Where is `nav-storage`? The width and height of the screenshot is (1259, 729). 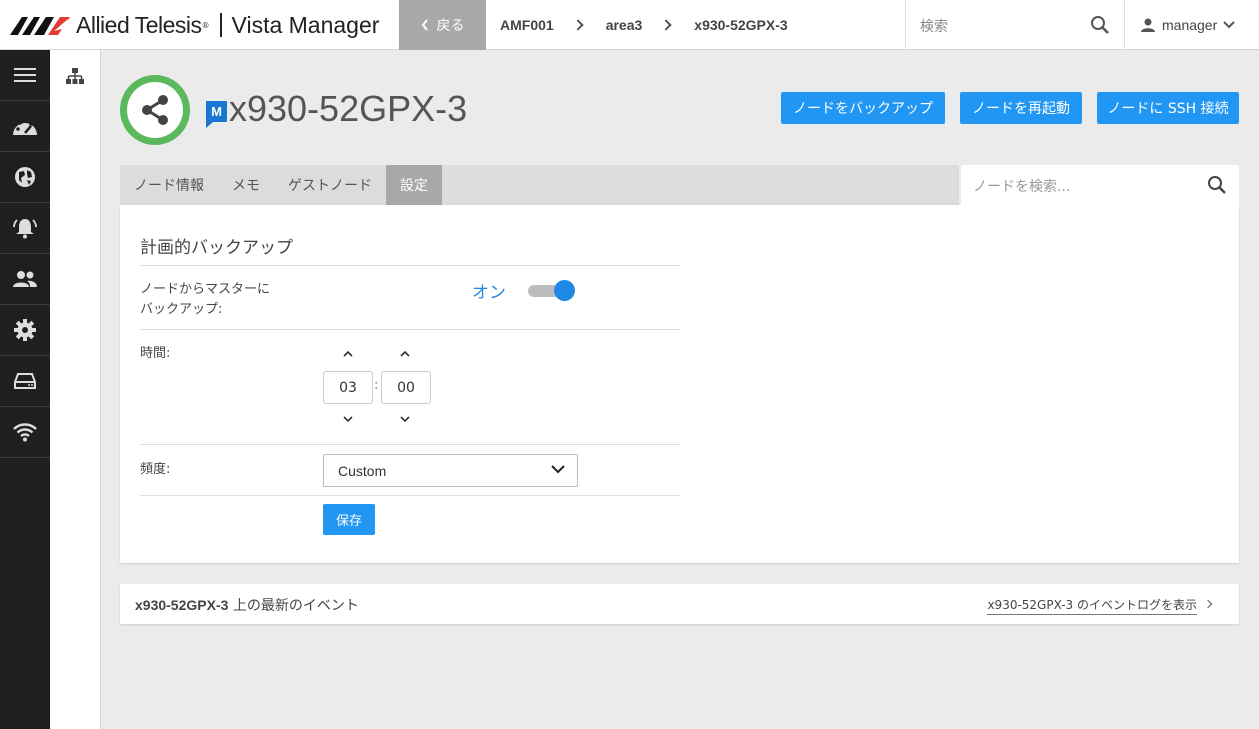 nav-storage is located at coordinates (25, 381).